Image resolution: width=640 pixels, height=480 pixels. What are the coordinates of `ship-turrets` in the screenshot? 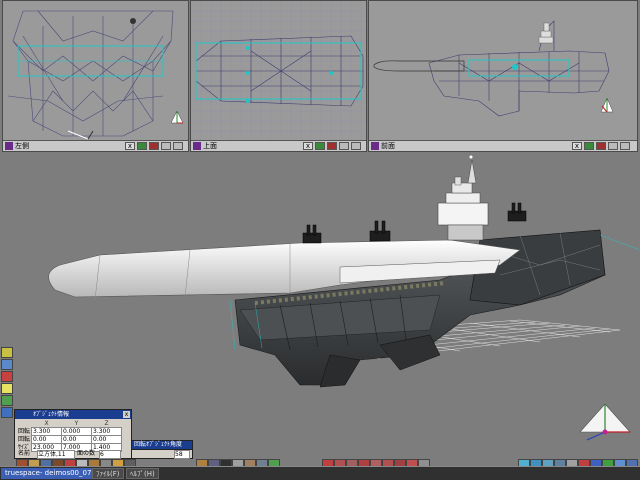 It's located at (414, 223).